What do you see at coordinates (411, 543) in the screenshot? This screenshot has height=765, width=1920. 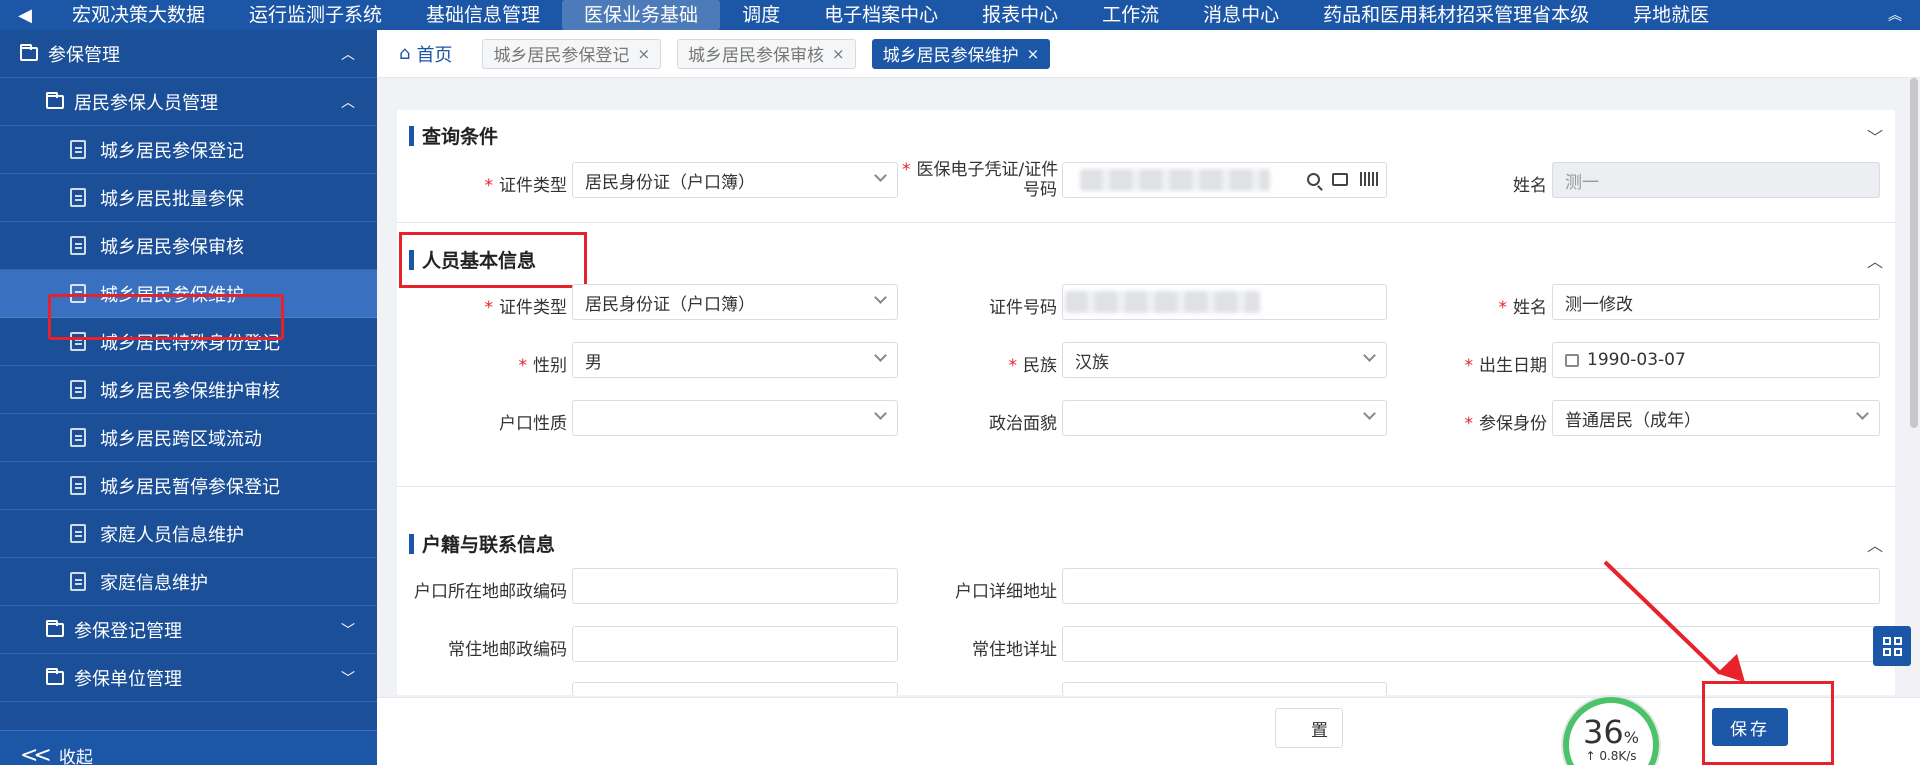 I see `section-bar` at bounding box center [411, 543].